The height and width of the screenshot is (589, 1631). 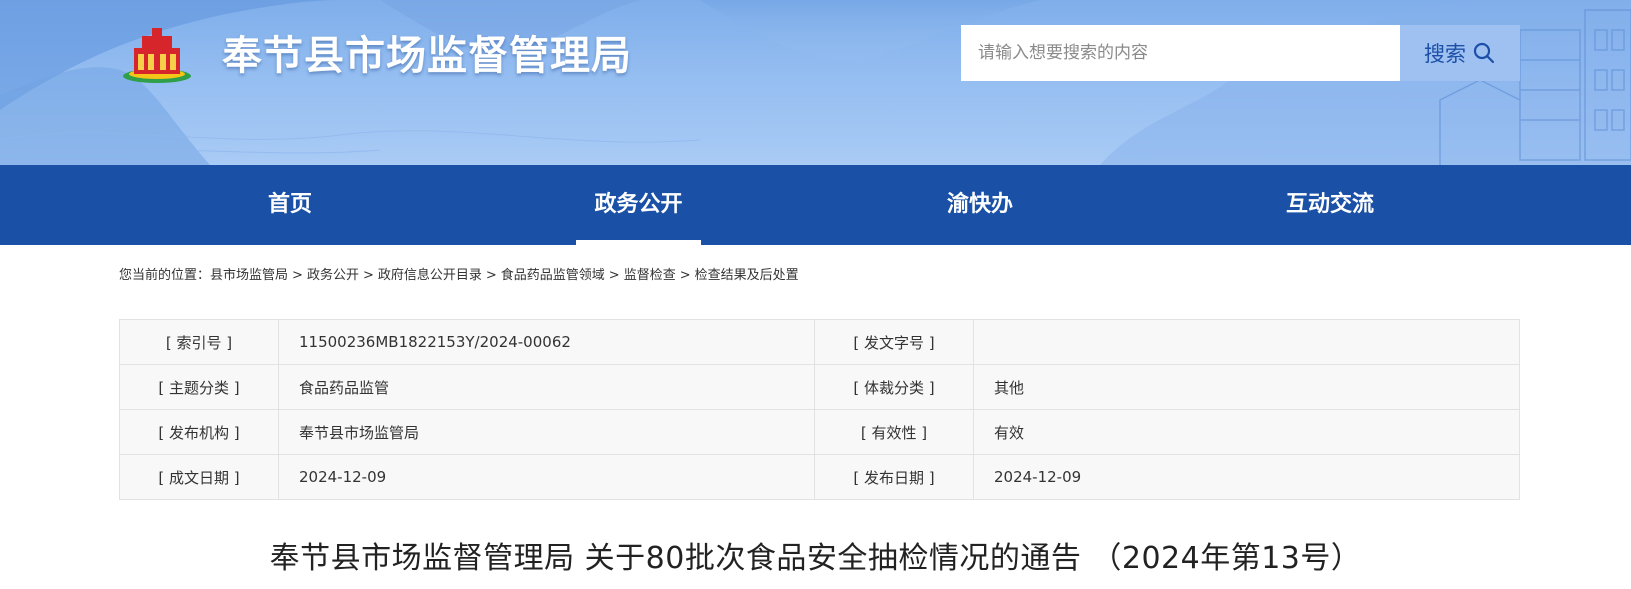 I want to click on table-row: [ 主题分类 ] 食品药品监管 [ 体裁分类 ] 其他, so click(x=819, y=387).